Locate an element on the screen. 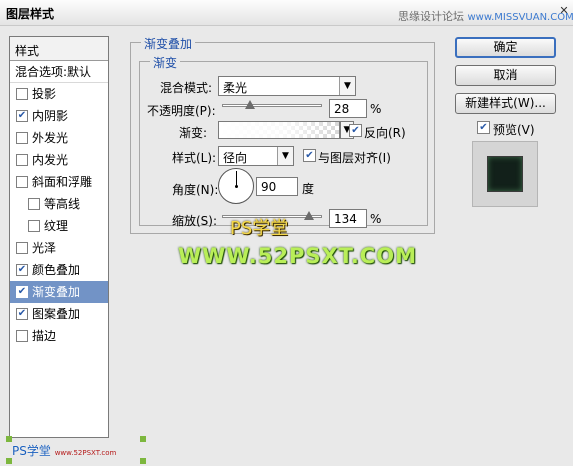  angle-input: 90 is located at coordinates (277, 186).